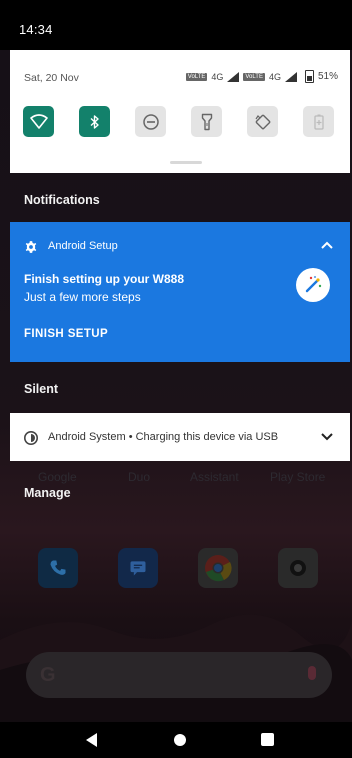  What do you see at coordinates (104, 279) in the screenshot?
I see `setup-title: Finish setting up your W888` at bounding box center [104, 279].